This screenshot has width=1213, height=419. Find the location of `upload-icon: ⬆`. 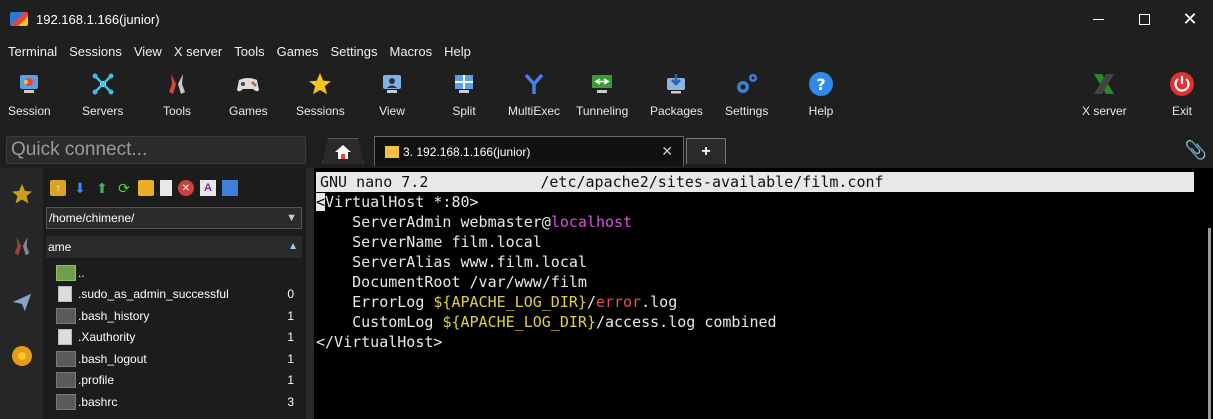

upload-icon: ⬆ is located at coordinates (102, 188).